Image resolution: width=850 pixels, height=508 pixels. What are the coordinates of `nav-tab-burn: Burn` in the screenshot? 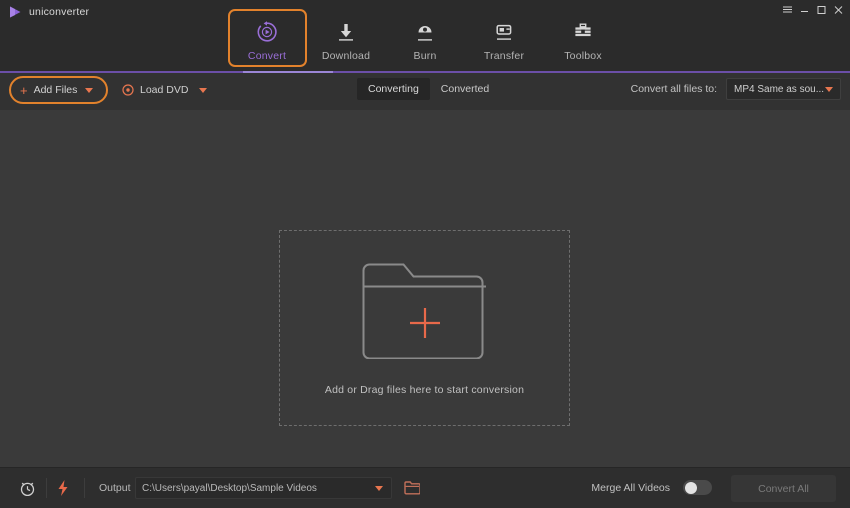 It's located at (425, 38).